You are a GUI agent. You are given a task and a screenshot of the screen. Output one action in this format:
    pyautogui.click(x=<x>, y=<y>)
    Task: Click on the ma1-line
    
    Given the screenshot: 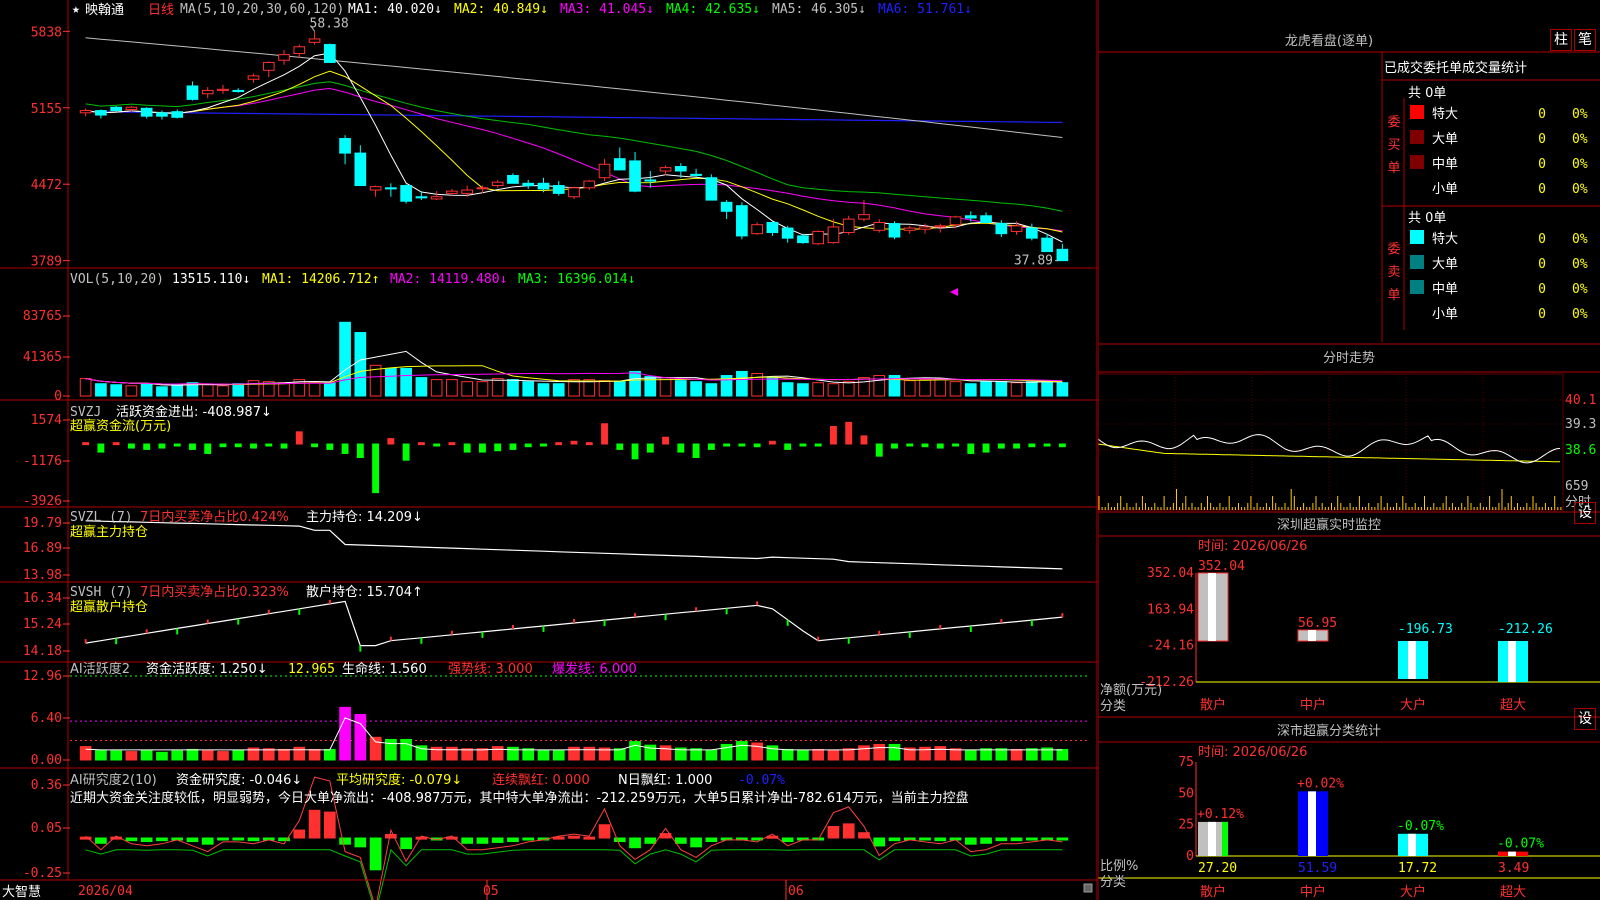 What is the action you would take?
    pyautogui.click(x=574, y=147)
    